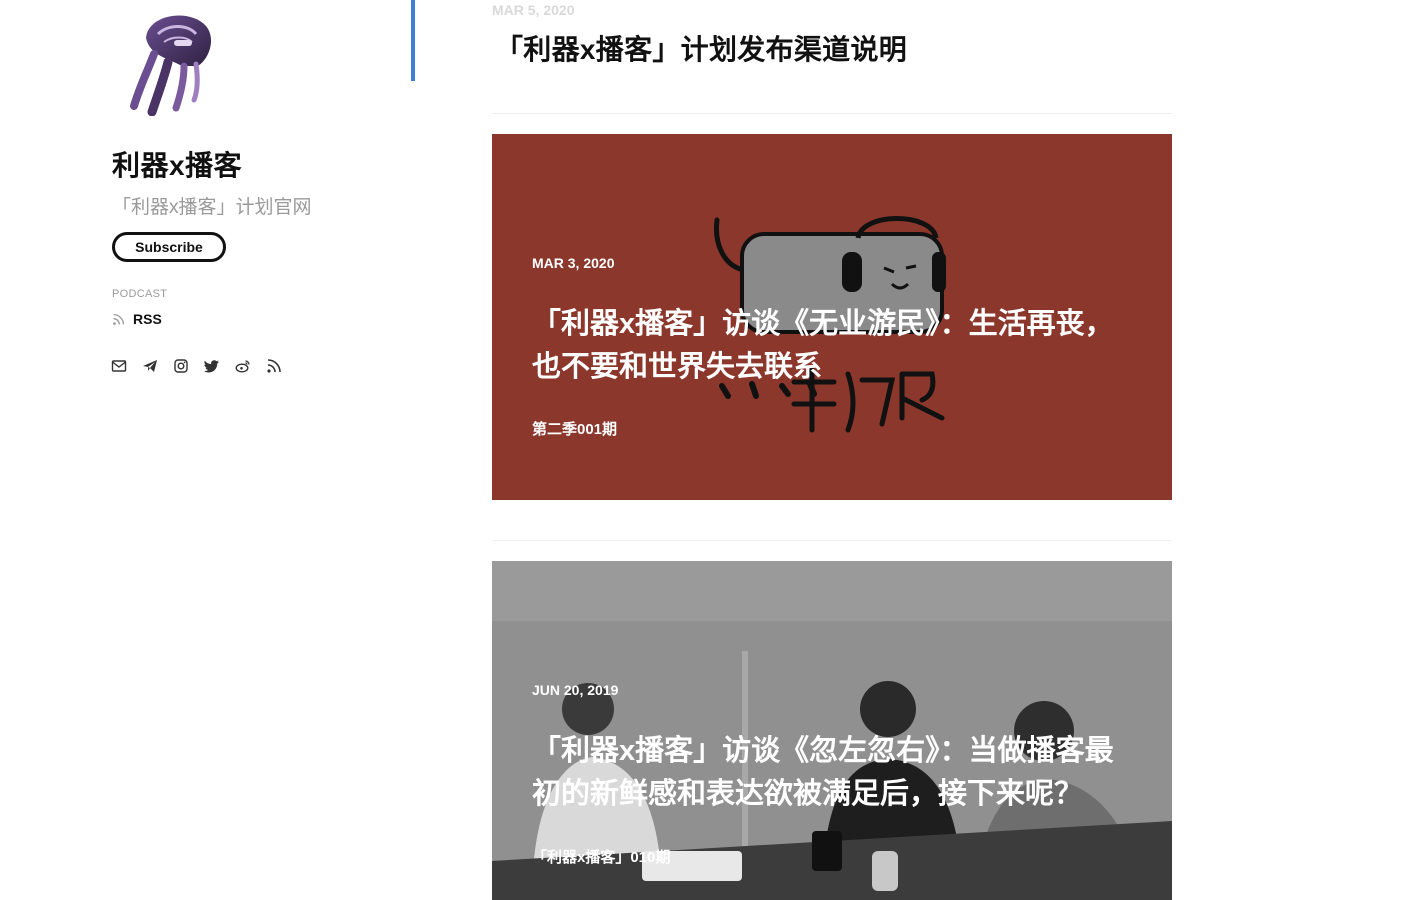 The image size is (1418, 900). What do you see at coordinates (601, 857) in the screenshot?
I see `episode-tag: 「利器x播客」010期` at bounding box center [601, 857].